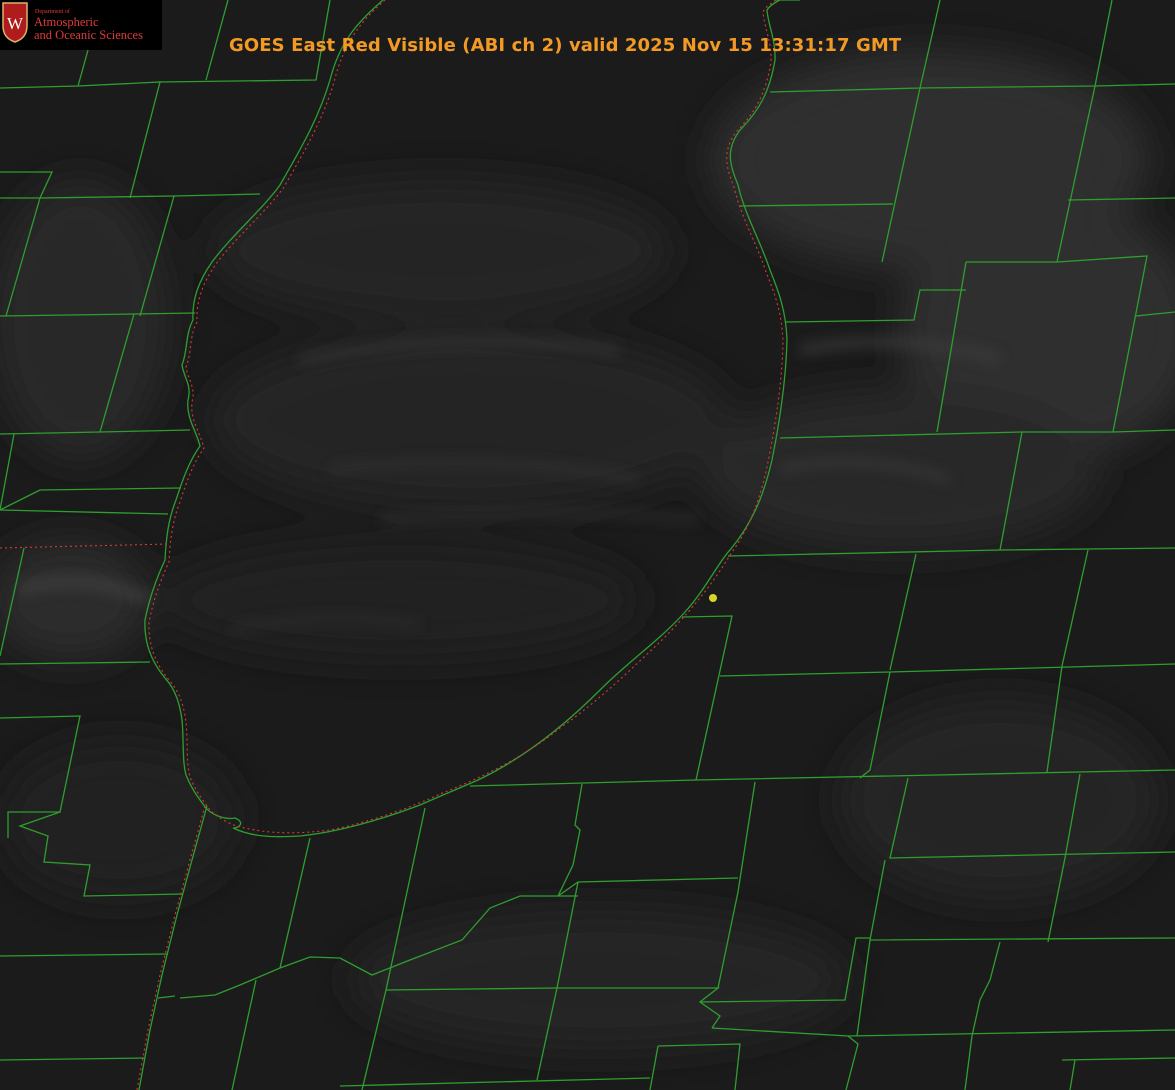 The width and height of the screenshot is (1175, 1090). Describe the element at coordinates (88, 35) in the screenshot. I see `logo-line2: and Oceanic Sciences` at that location.